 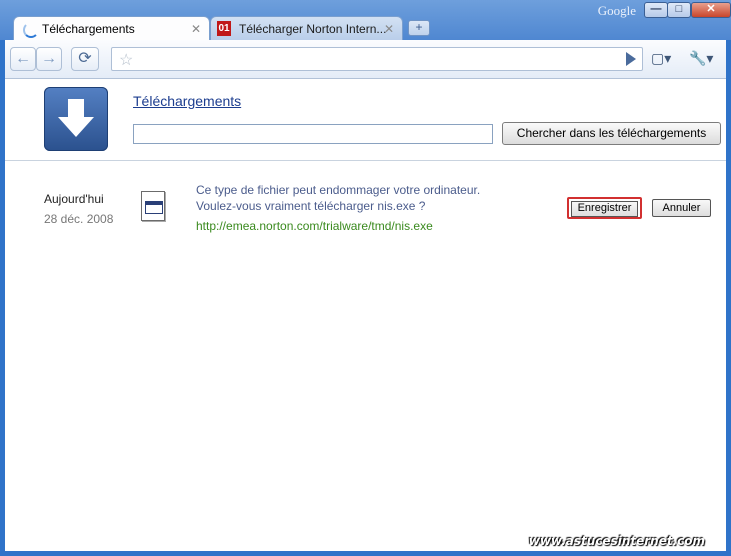 I want to click on minimize-button: —, so click(x=656, y=10).